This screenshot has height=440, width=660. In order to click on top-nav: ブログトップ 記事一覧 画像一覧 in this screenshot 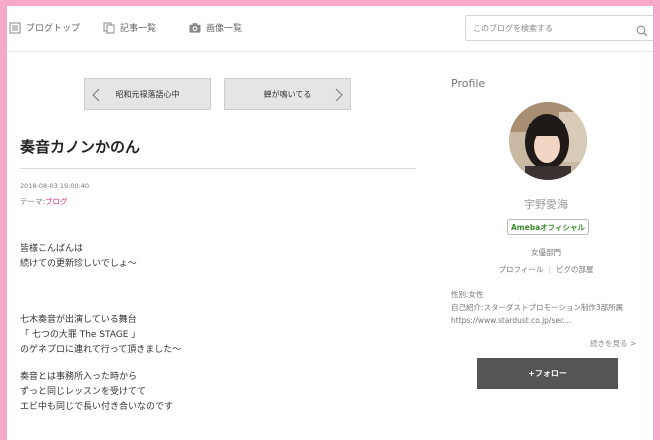, I will do `click(330, 29)`.